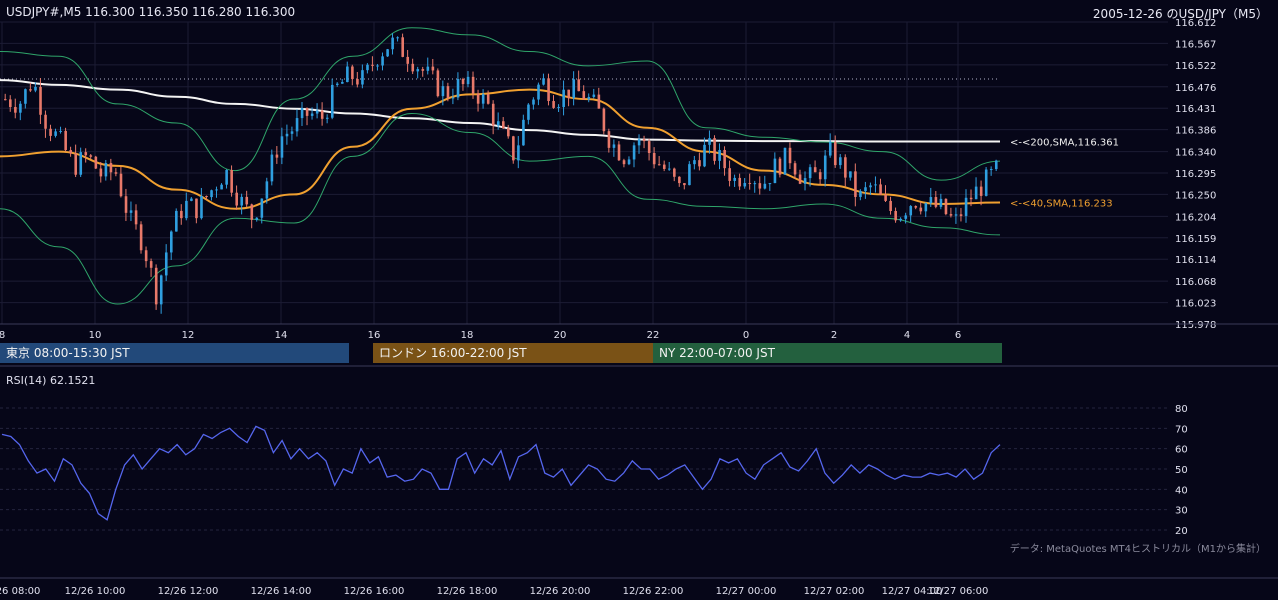  Describe the element at coordinates (174, 353) in the screenshot. I see `session-tokyo: 東京 08:00-15:30 JST` at that location.